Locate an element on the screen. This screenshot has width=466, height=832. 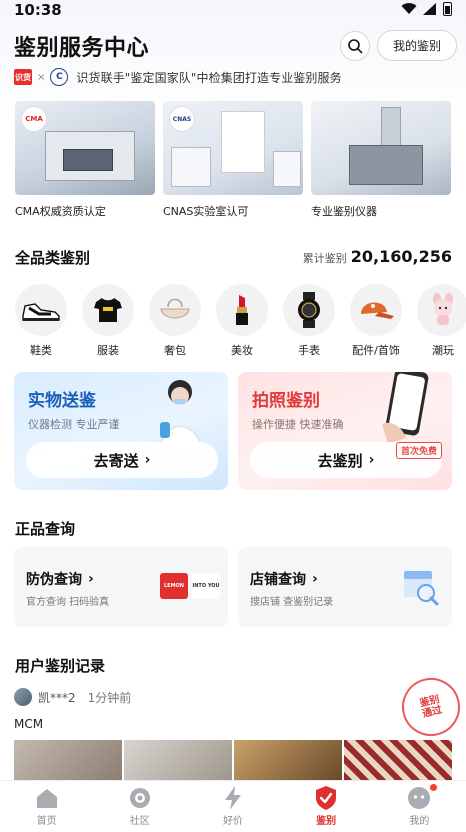
category-label: 配件/首饰 is located at coordinates (376, 350).